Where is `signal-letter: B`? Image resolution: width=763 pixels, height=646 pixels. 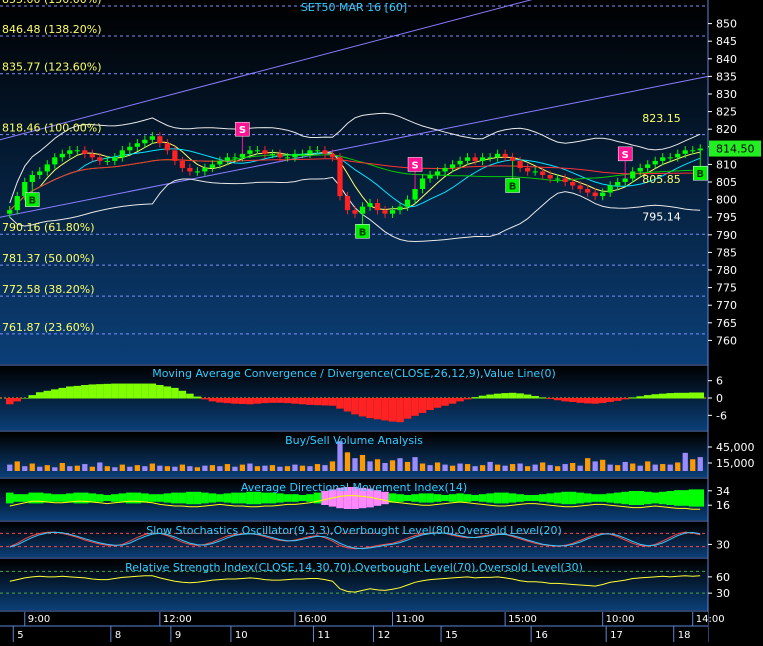
signal-letter: B is located at coordinates (700, 174).